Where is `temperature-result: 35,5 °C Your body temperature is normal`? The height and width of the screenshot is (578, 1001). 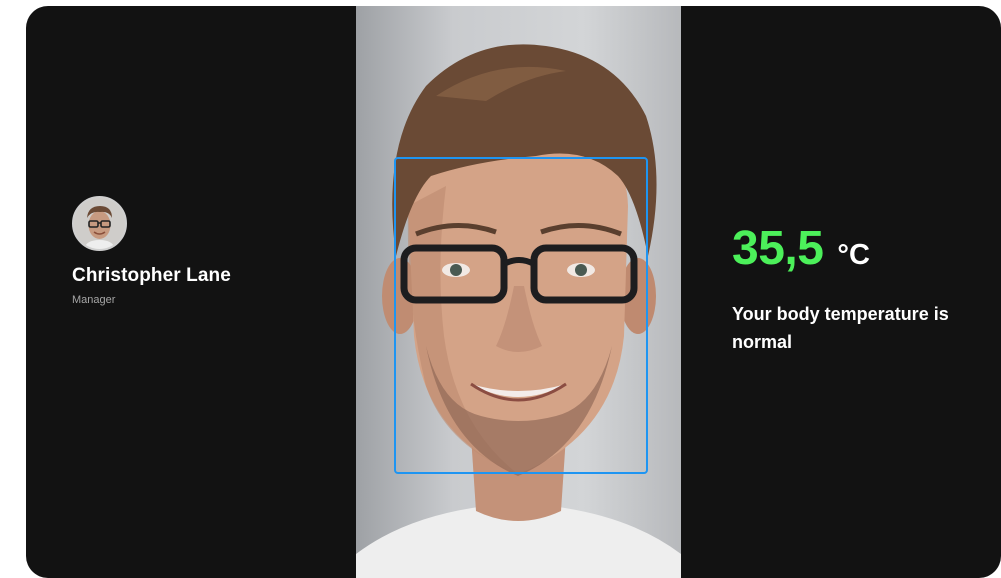
temperature-result: 35,5 °C Your body temperature is normal is located at coordinates (857, 288).